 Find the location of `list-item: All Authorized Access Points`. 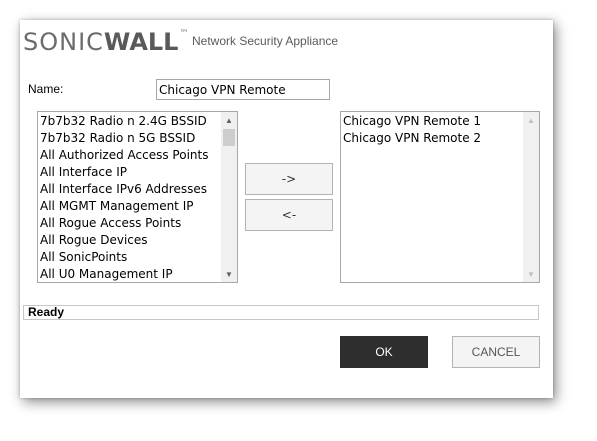

list-item: All Authorized Access Points is located at coordinates (129, 155).